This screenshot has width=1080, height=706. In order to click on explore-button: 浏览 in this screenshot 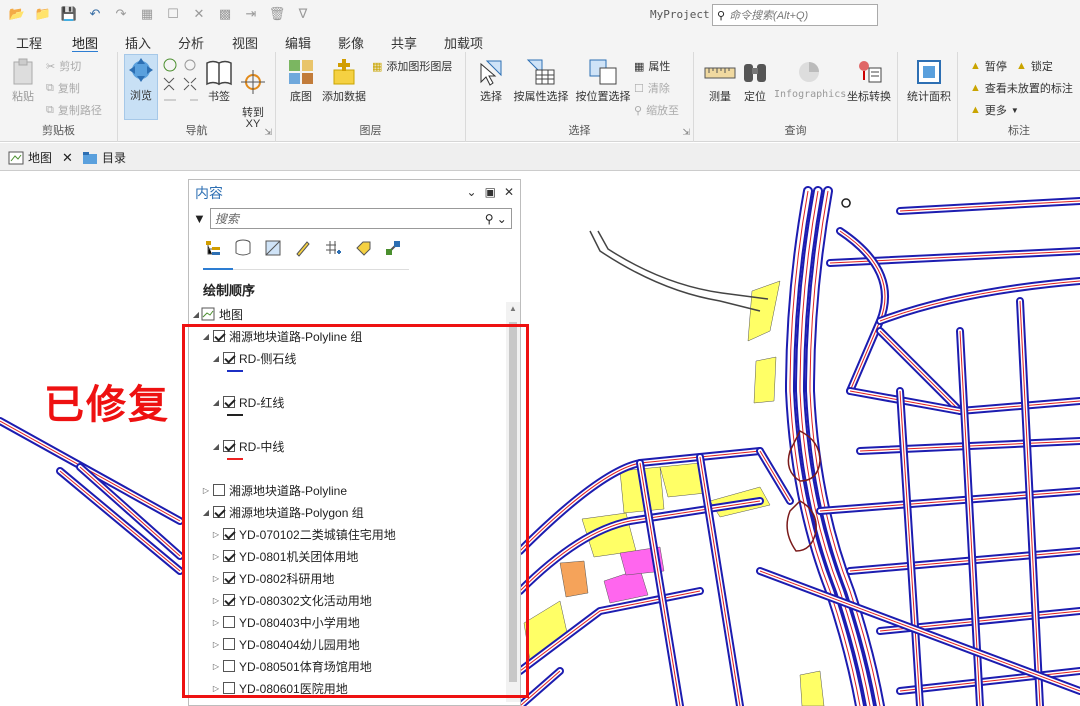, I will do `click(141, 87)`.